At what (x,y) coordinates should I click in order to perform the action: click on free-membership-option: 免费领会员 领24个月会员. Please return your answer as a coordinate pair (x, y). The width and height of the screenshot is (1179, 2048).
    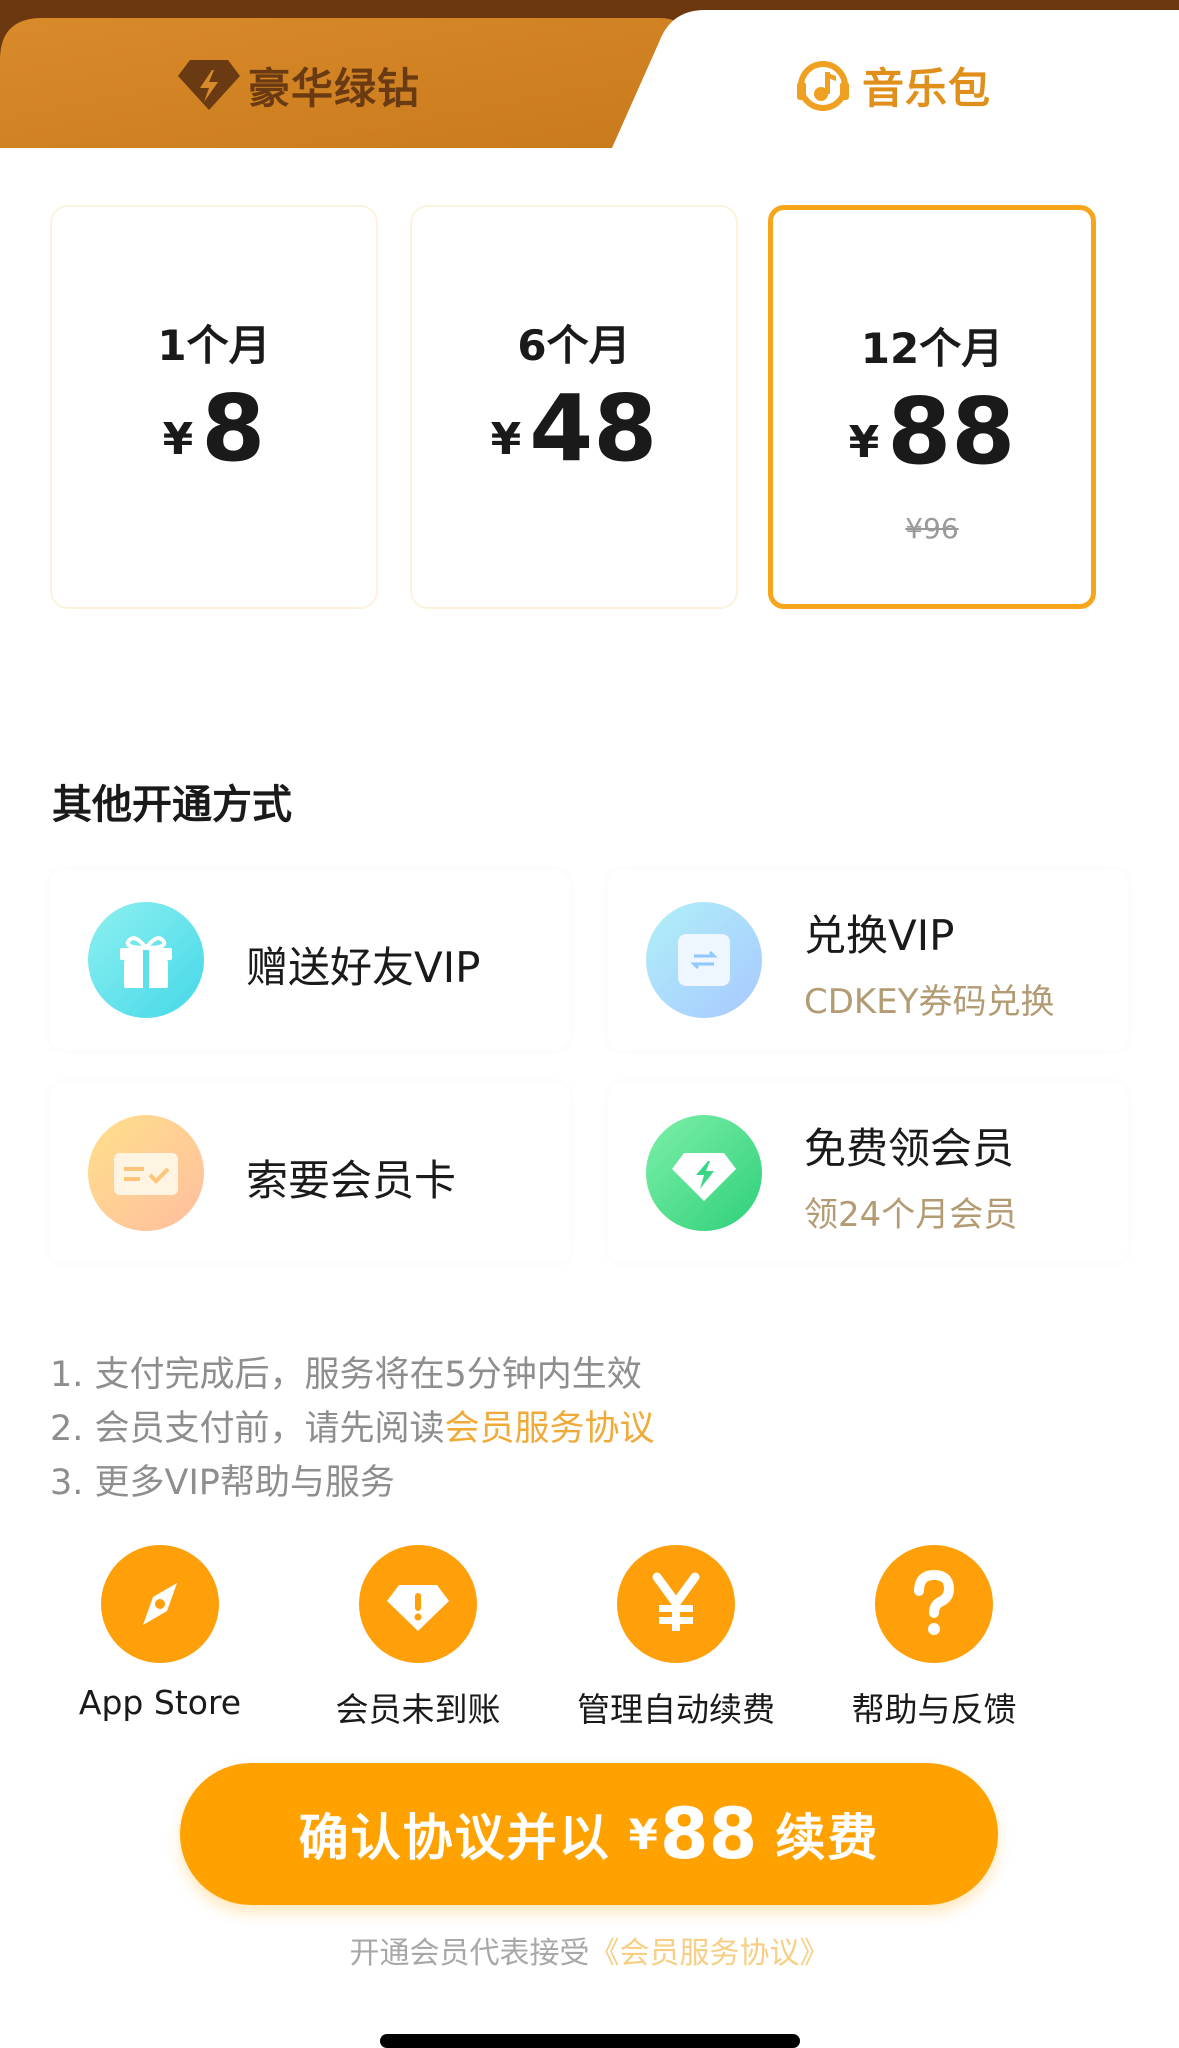
    Looking at the image, I should click on (868, 1173).